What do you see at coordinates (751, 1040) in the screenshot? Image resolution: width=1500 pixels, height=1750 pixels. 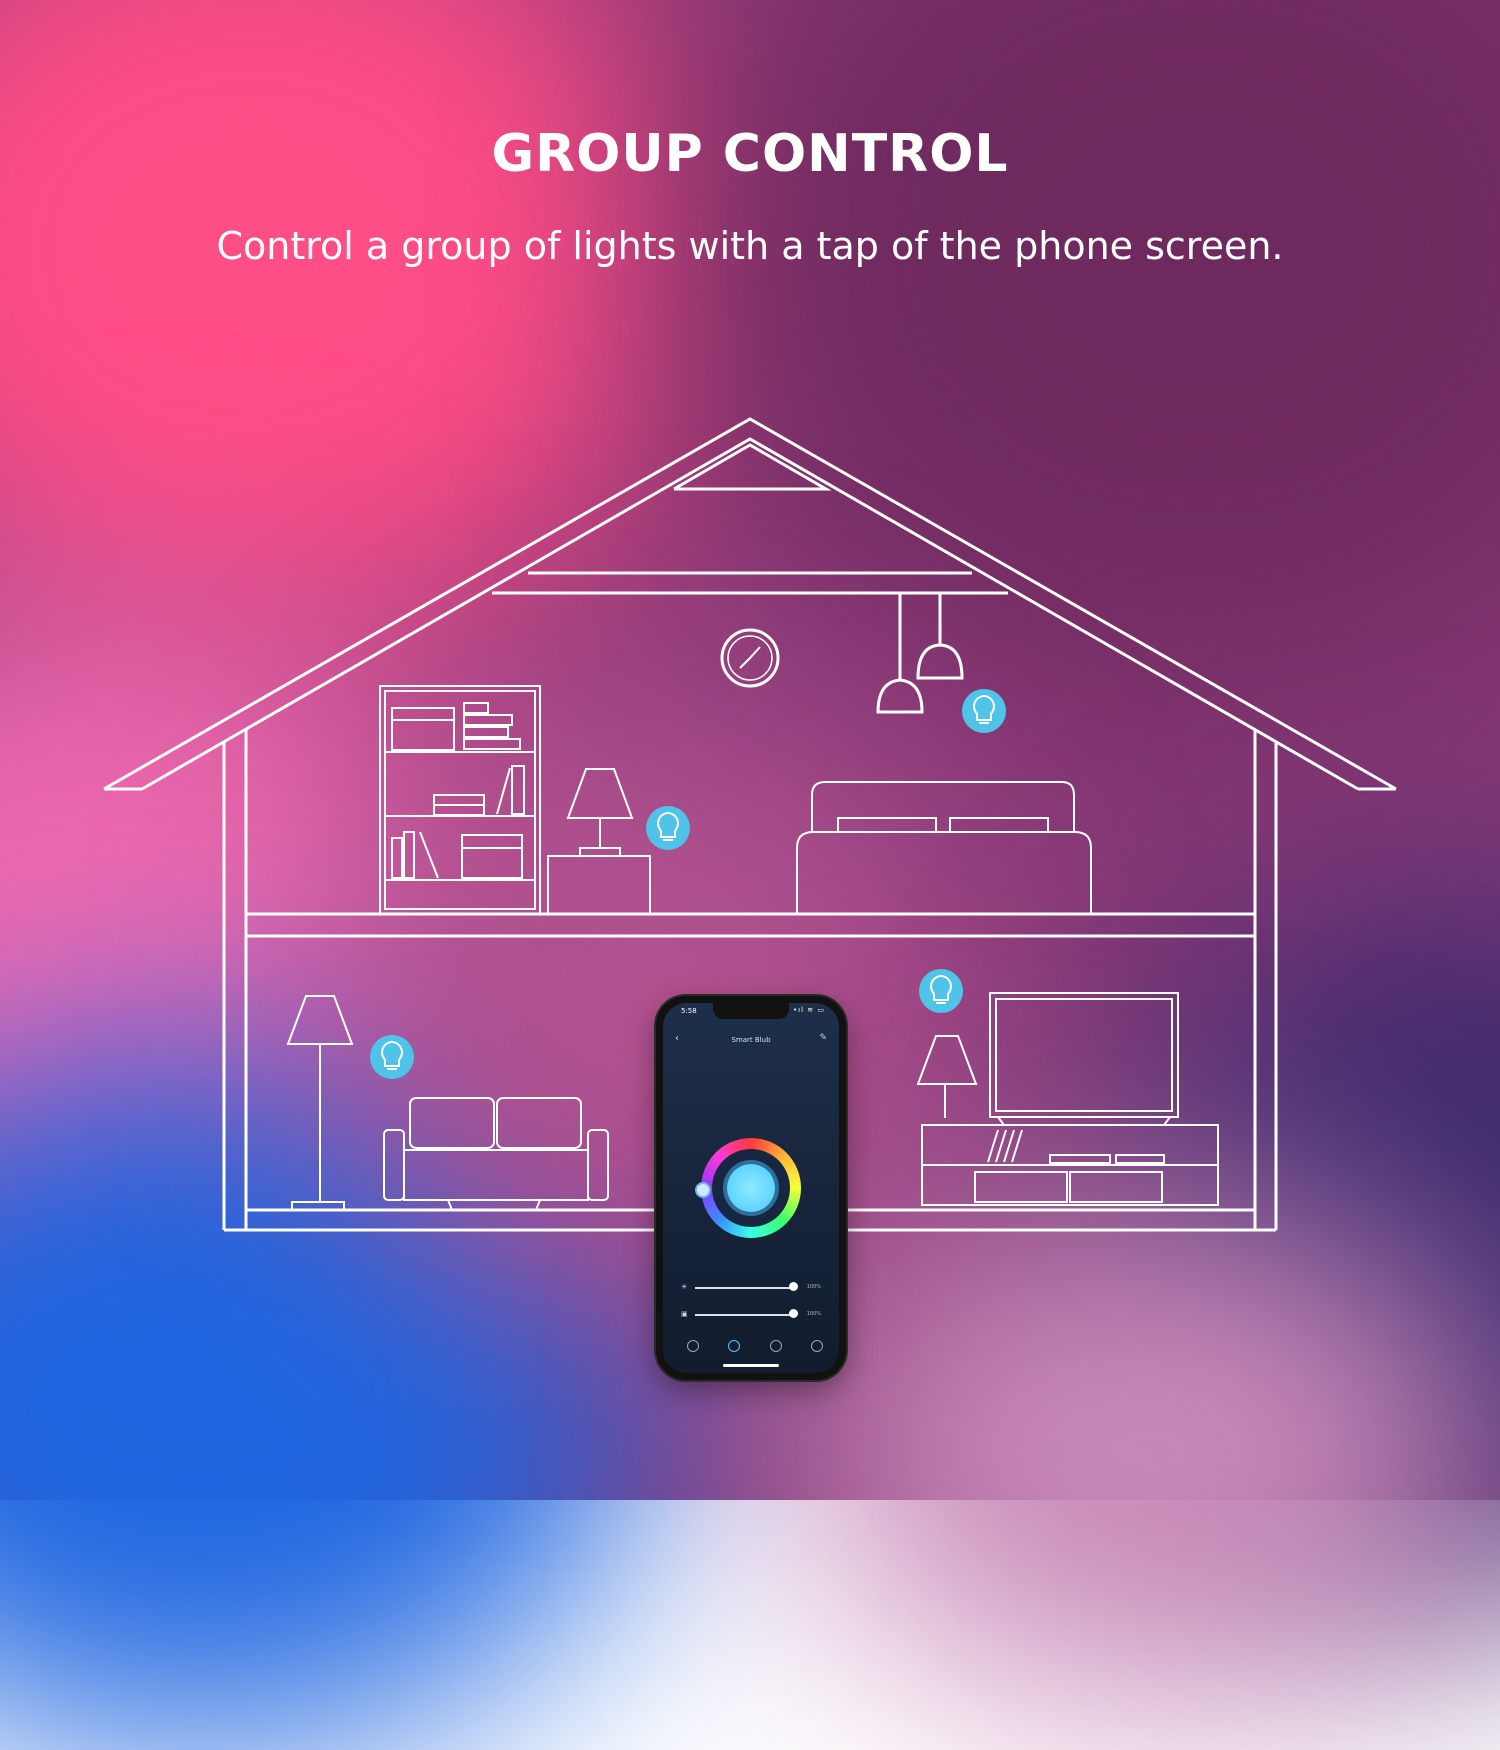 I see `app-title: Smart Blub` at bounding box center [751, 1040].